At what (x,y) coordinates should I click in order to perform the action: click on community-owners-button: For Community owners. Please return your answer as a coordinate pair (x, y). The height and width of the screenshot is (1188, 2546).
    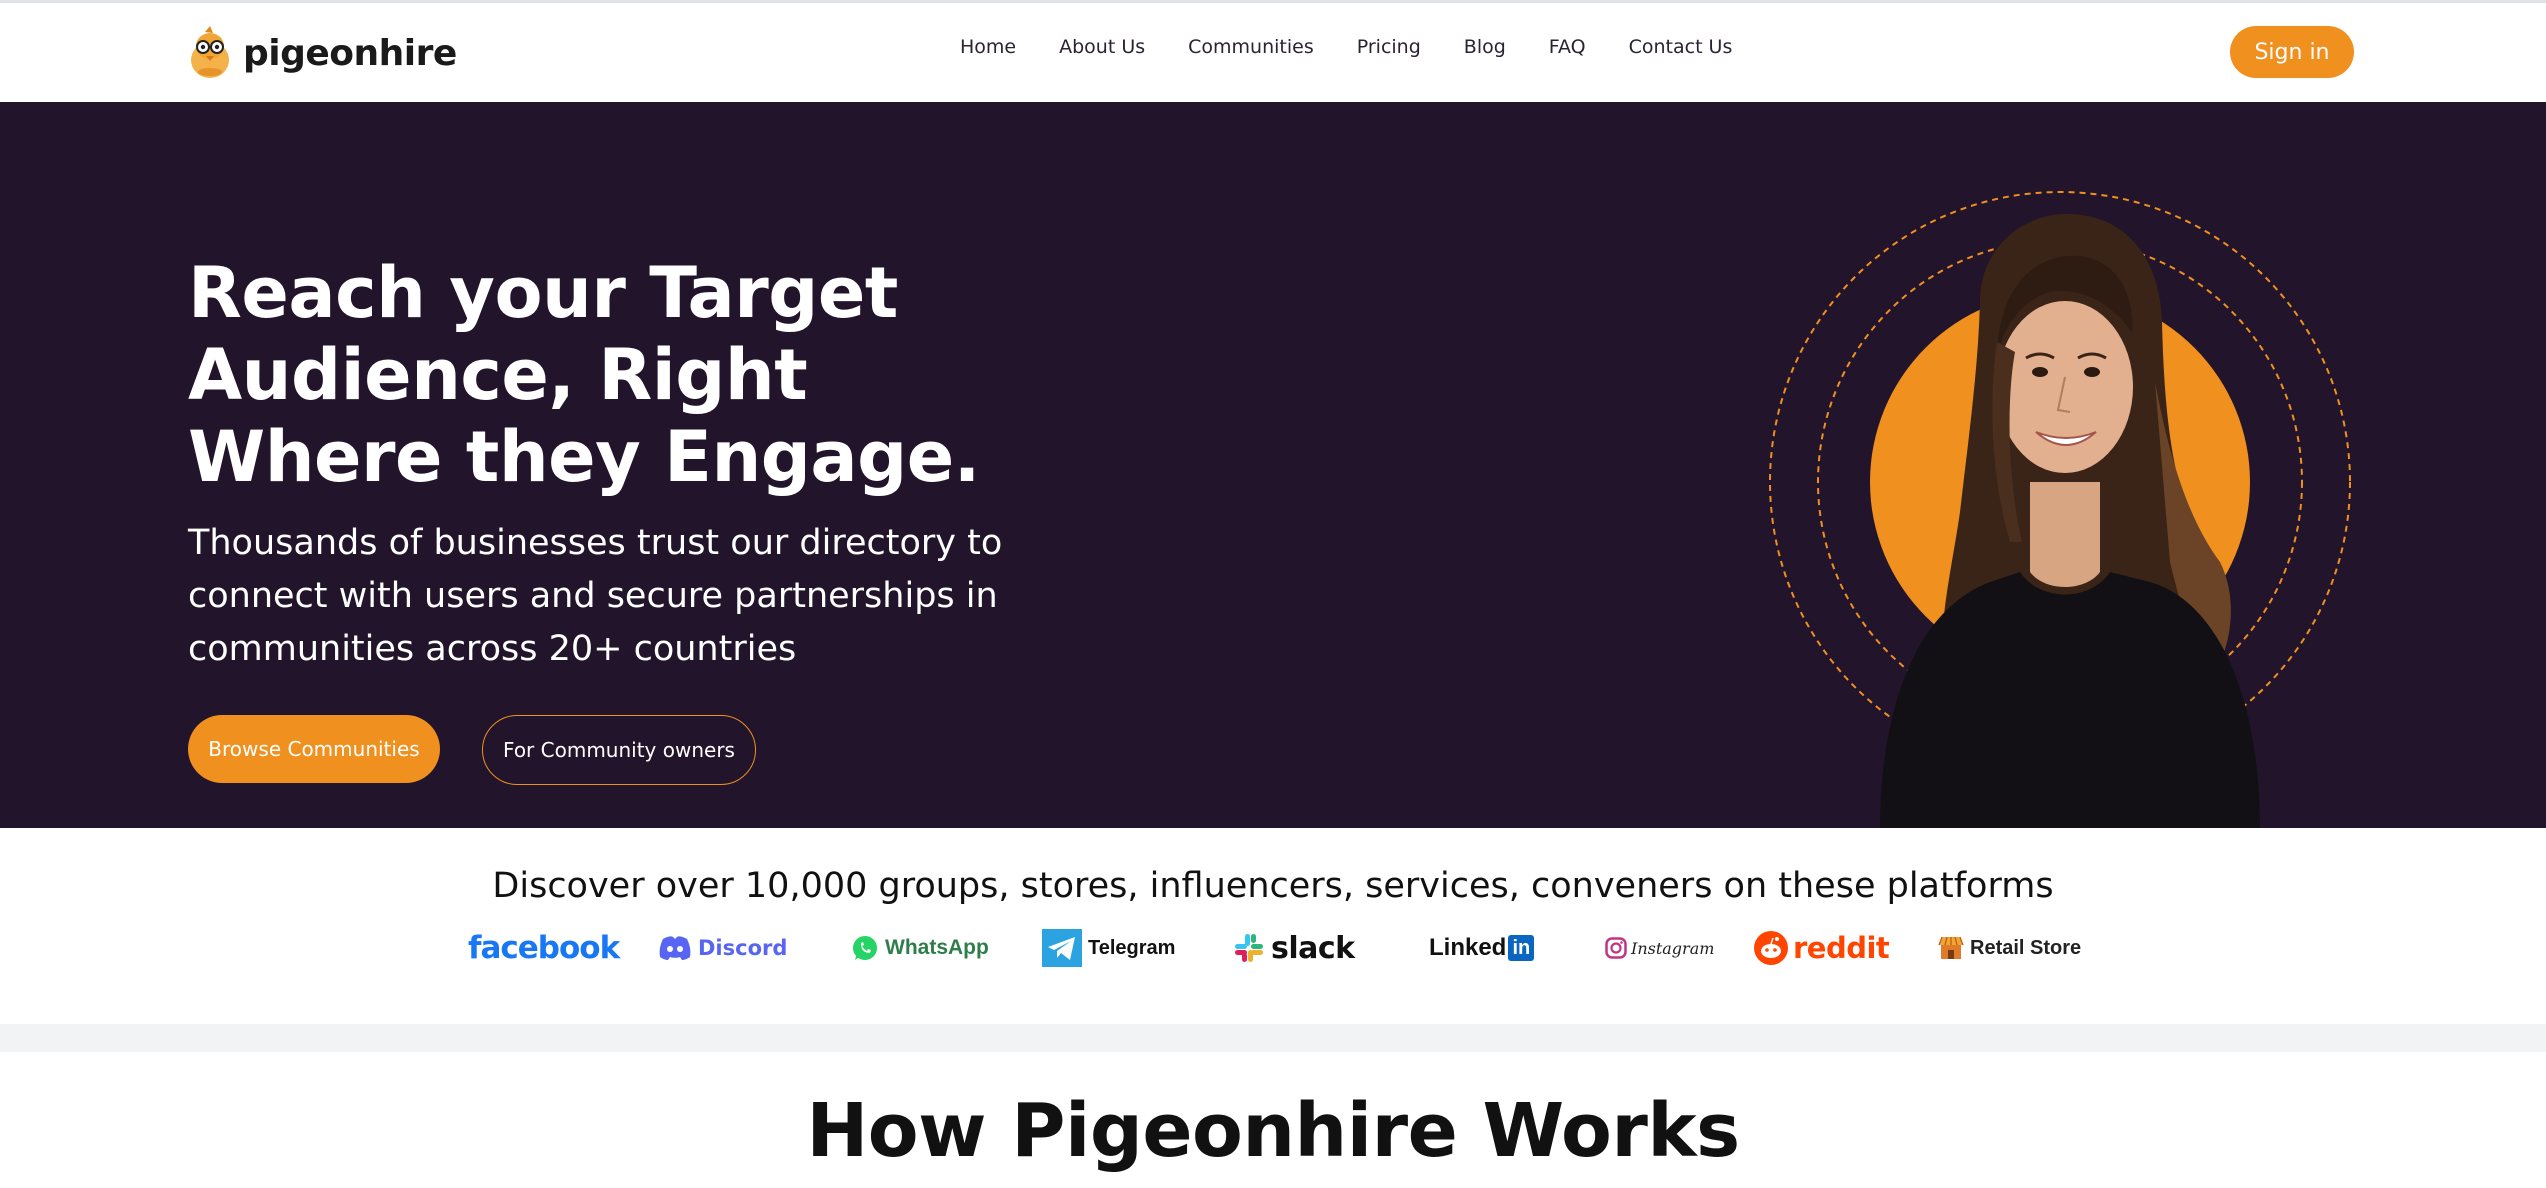
    Looking at the image, I should click on (619, 750).